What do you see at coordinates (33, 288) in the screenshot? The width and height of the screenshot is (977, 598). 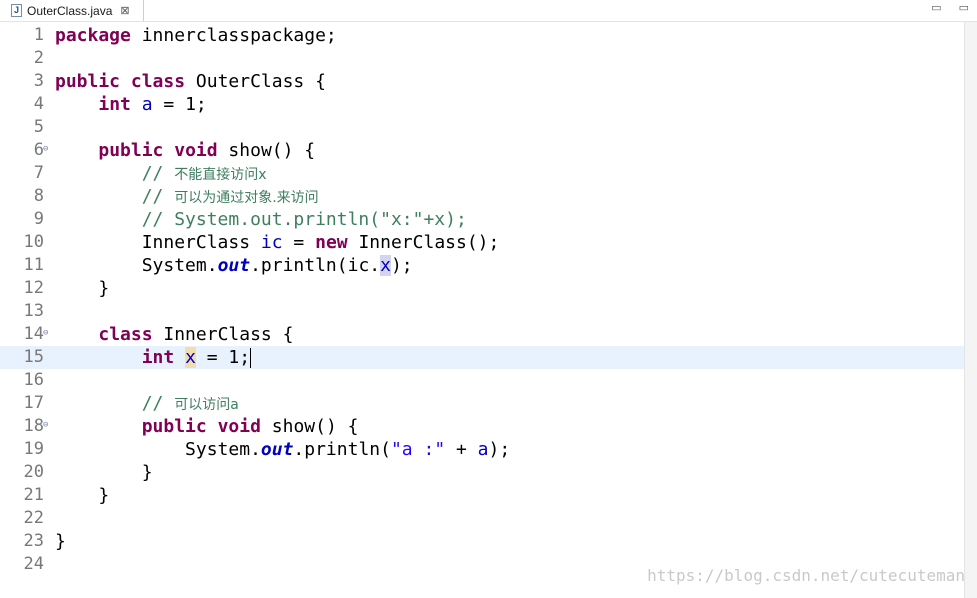 I see `line-number: 12` at bounding box center [33, 288].